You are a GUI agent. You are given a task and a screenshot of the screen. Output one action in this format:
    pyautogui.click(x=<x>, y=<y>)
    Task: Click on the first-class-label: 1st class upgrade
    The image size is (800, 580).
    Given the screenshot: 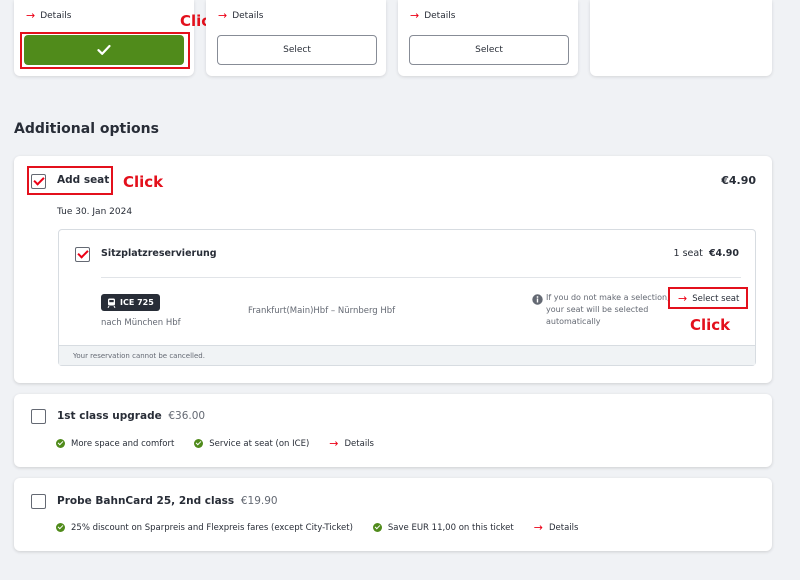 What is the action you would take?
    pyautogui.click(x=109, y=416)
    